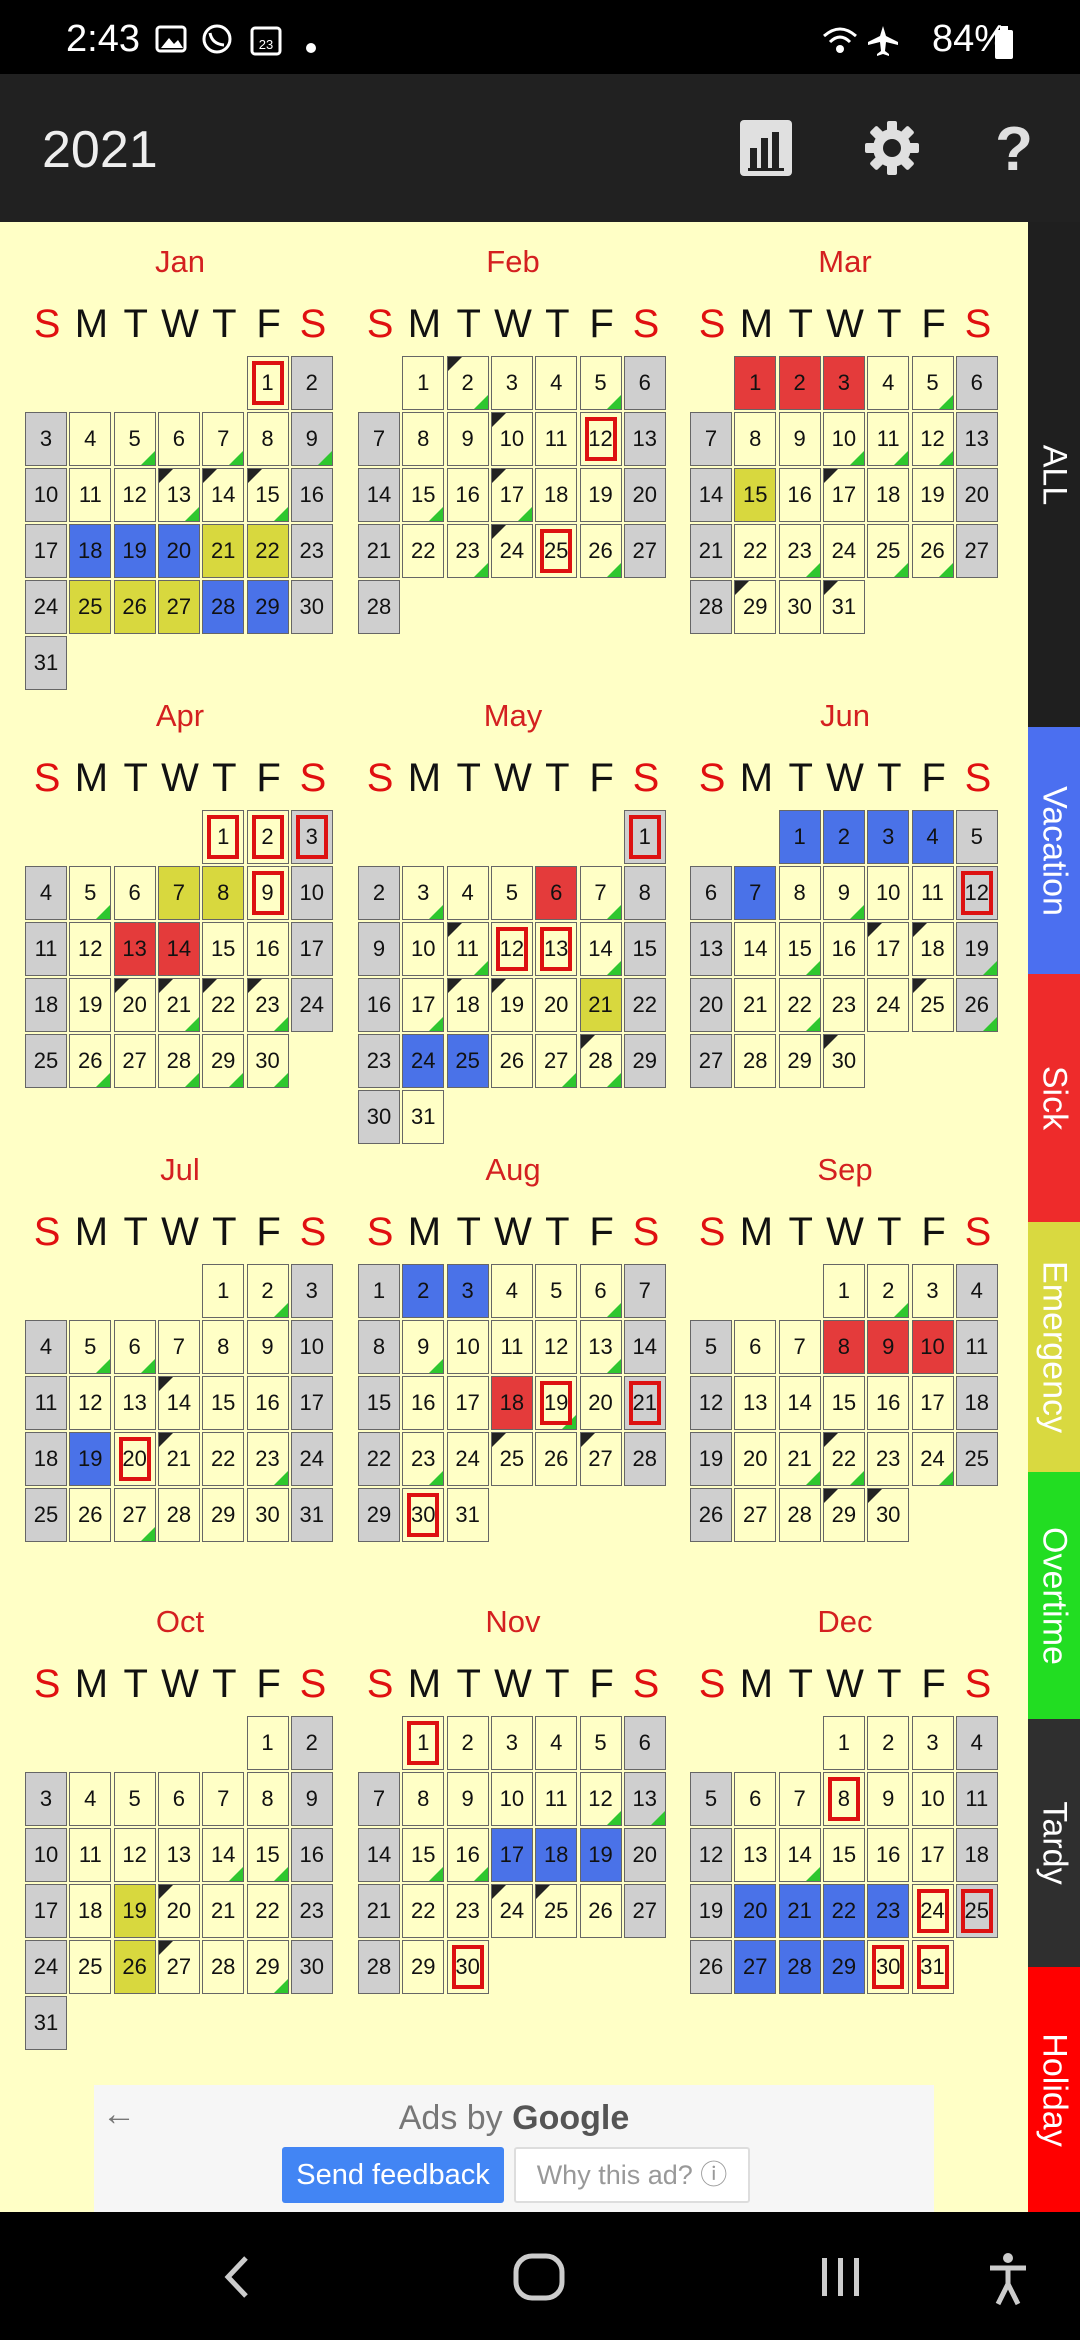 This screenshot has width=1080, height=2340. Describe the element at coordinates (134, 607) in the screenshot. I see `day-cell: 26` at that location.